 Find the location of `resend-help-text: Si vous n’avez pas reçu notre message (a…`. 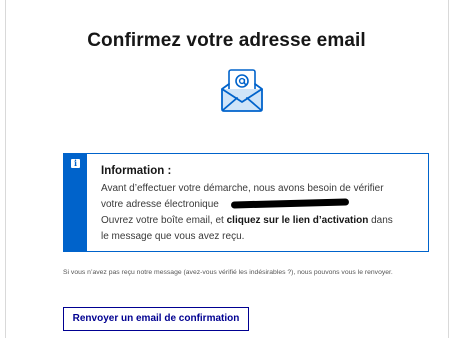

resend-help-text: Si vous n’avez pas reçu notre message (a… is located at coordinates (228, 272).